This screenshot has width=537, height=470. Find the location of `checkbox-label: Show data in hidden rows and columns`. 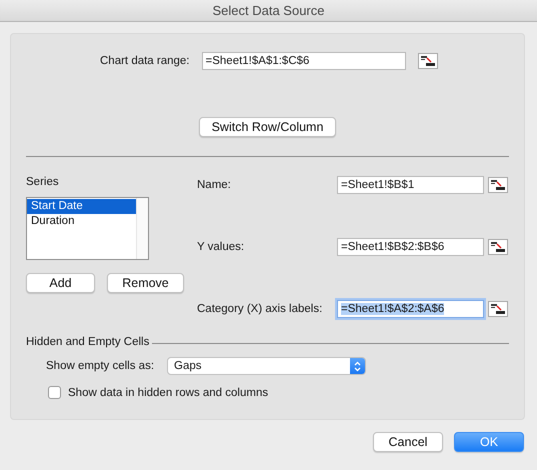

checkbox-label: Show data in hidden rows and columns is located at coordinates (168, 392).